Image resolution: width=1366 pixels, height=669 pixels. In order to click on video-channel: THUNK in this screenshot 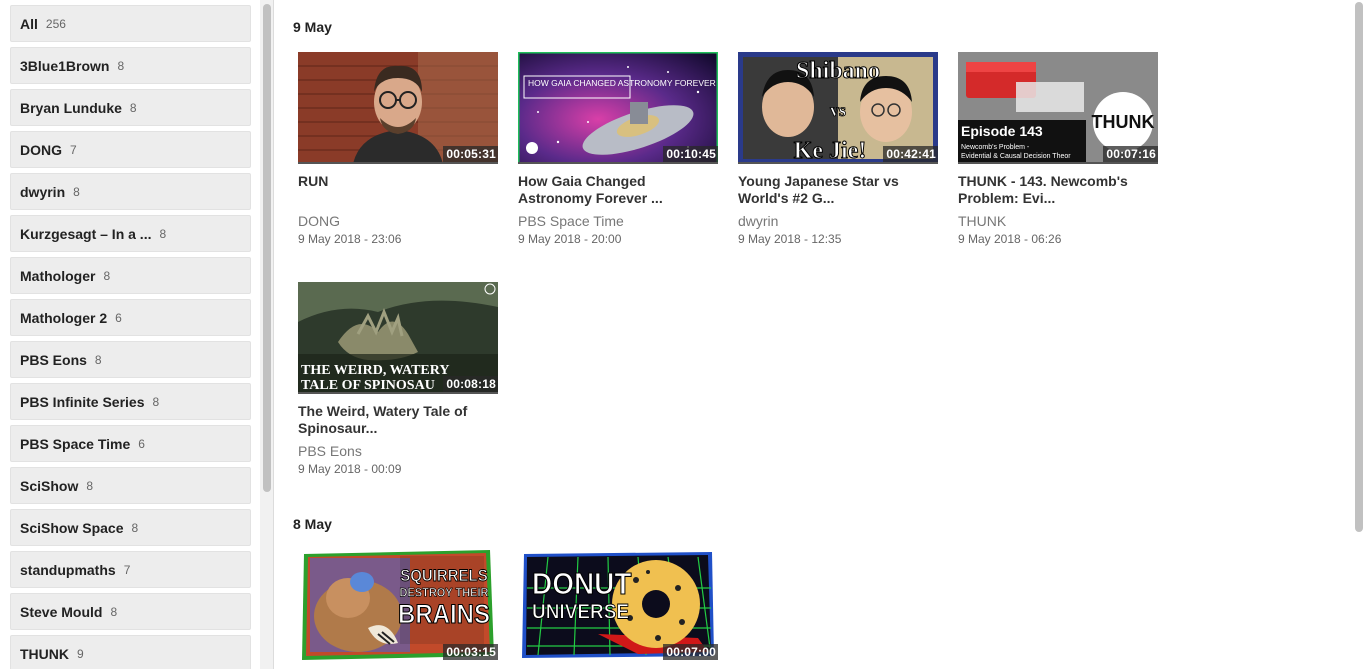, I will do `click(1058, 221)`.